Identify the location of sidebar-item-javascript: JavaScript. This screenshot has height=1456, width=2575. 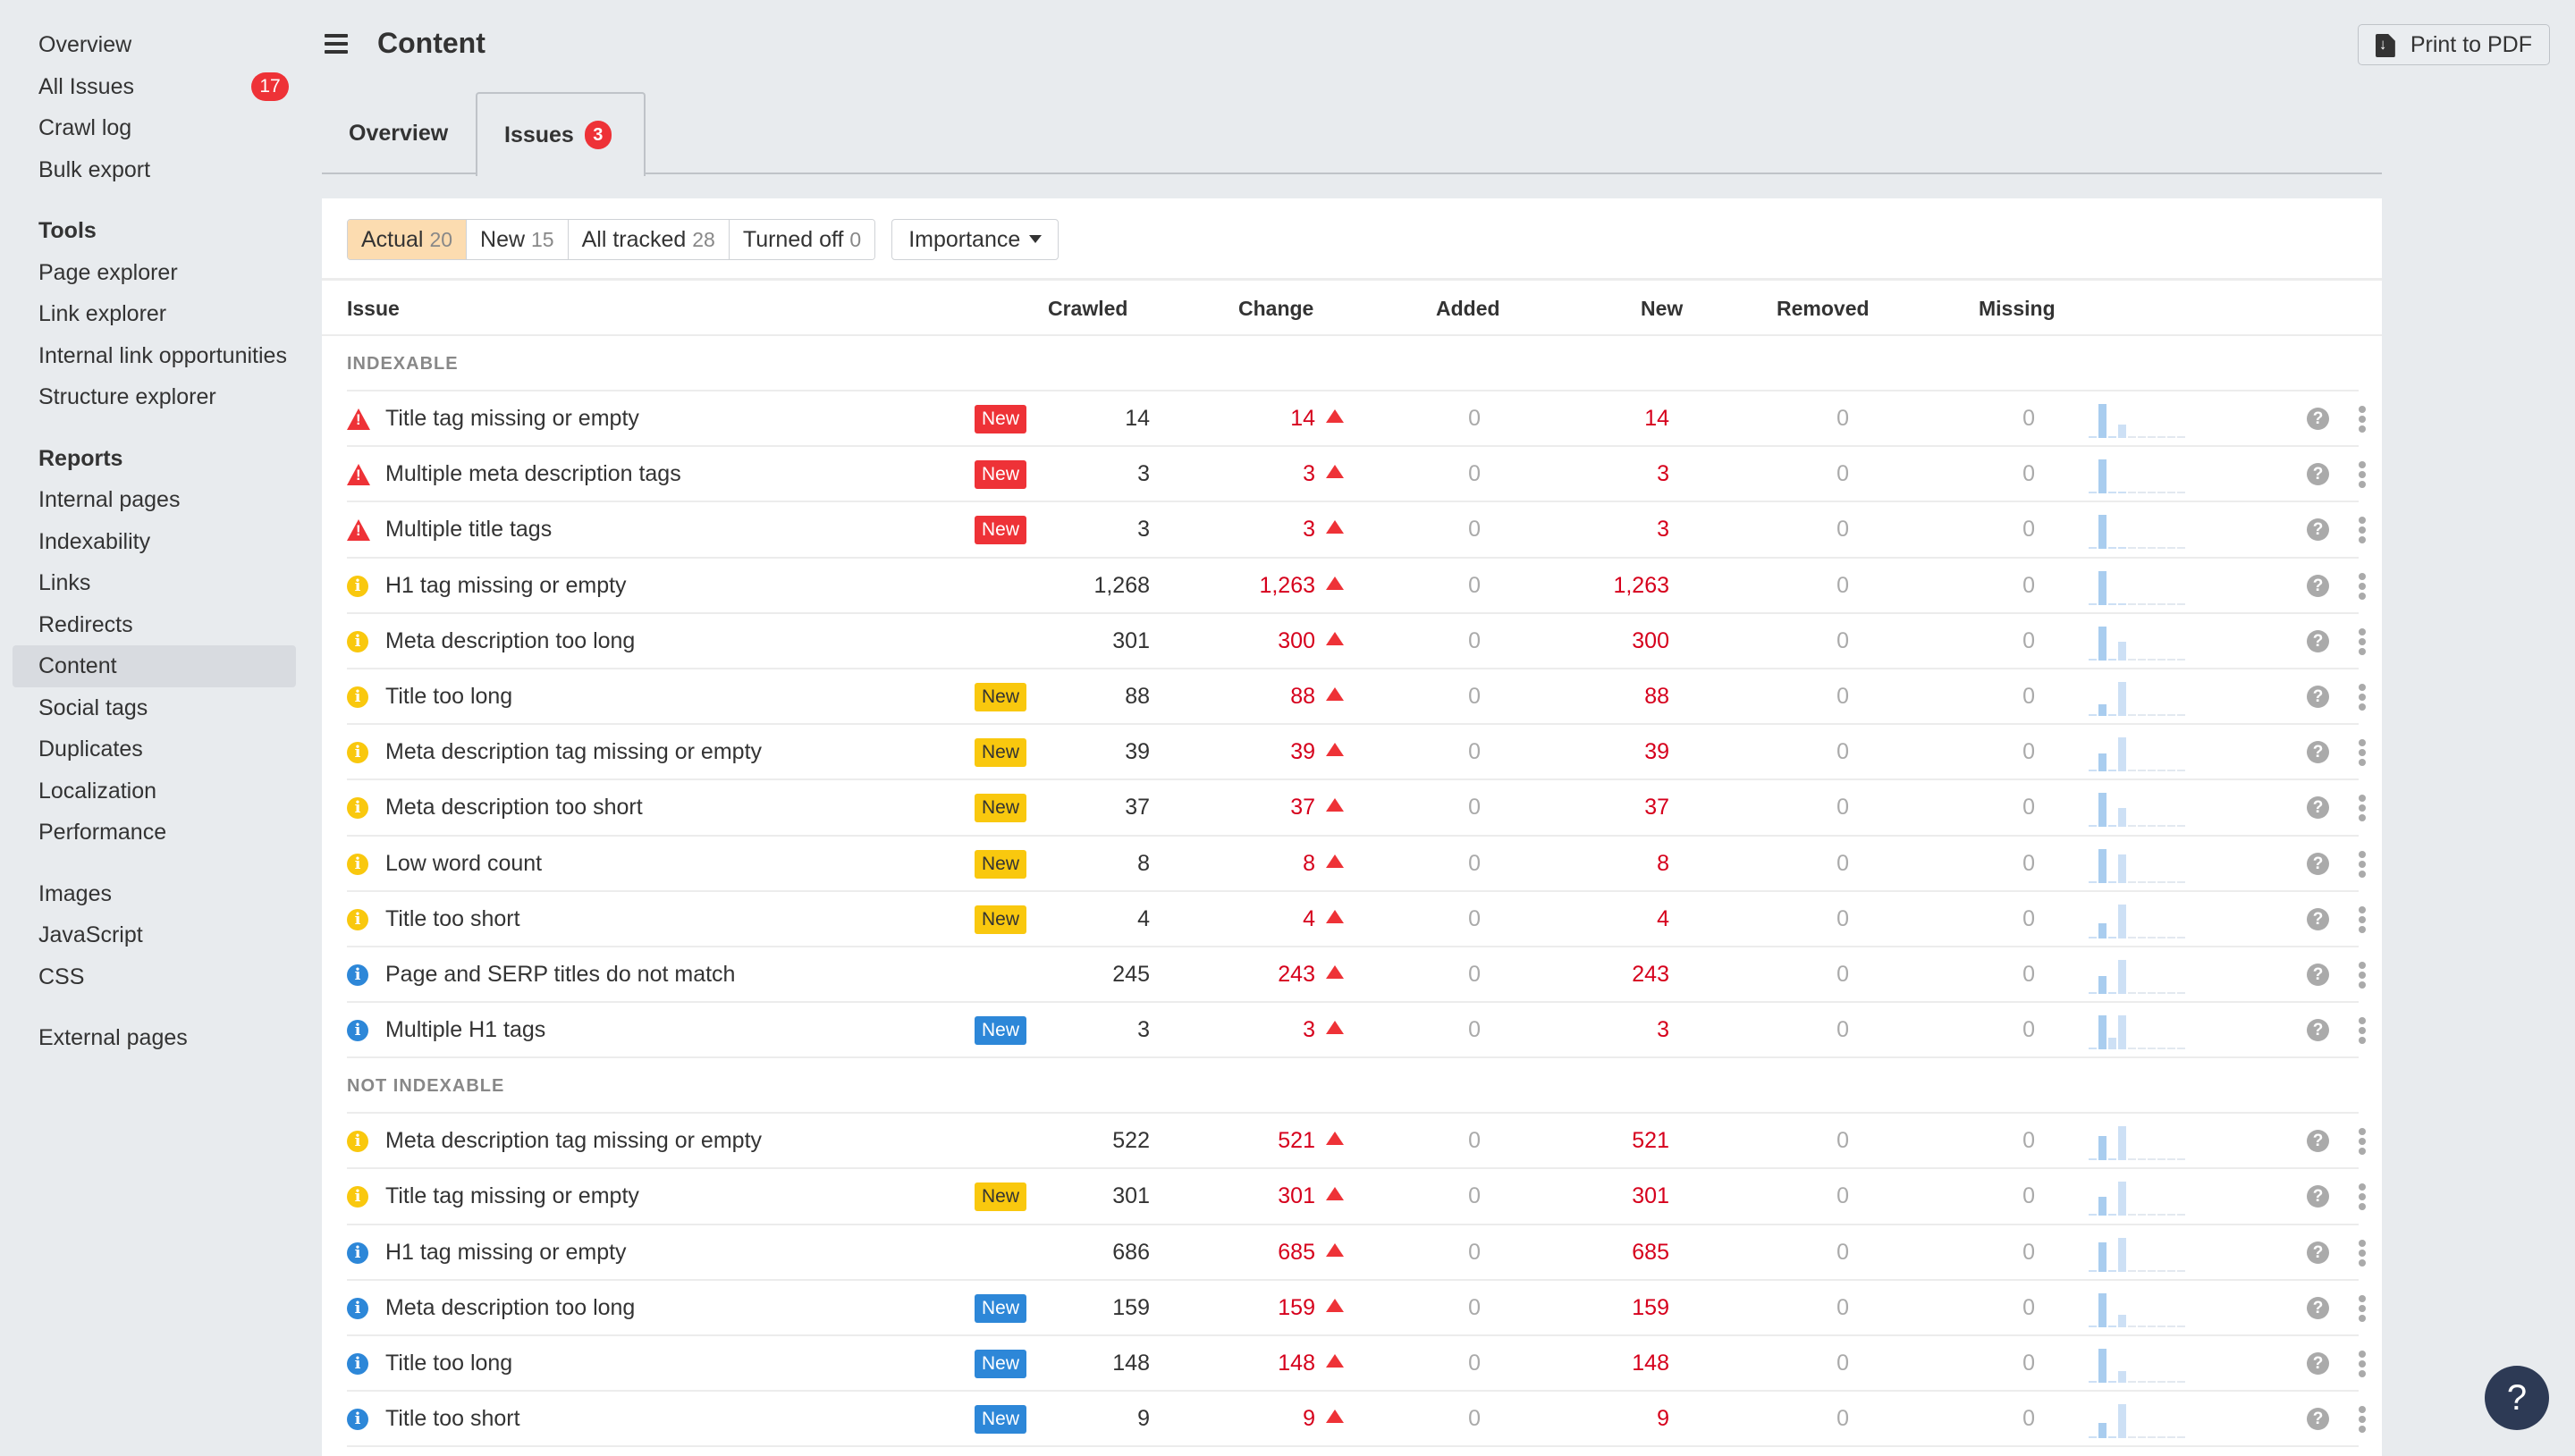
(154, 935).